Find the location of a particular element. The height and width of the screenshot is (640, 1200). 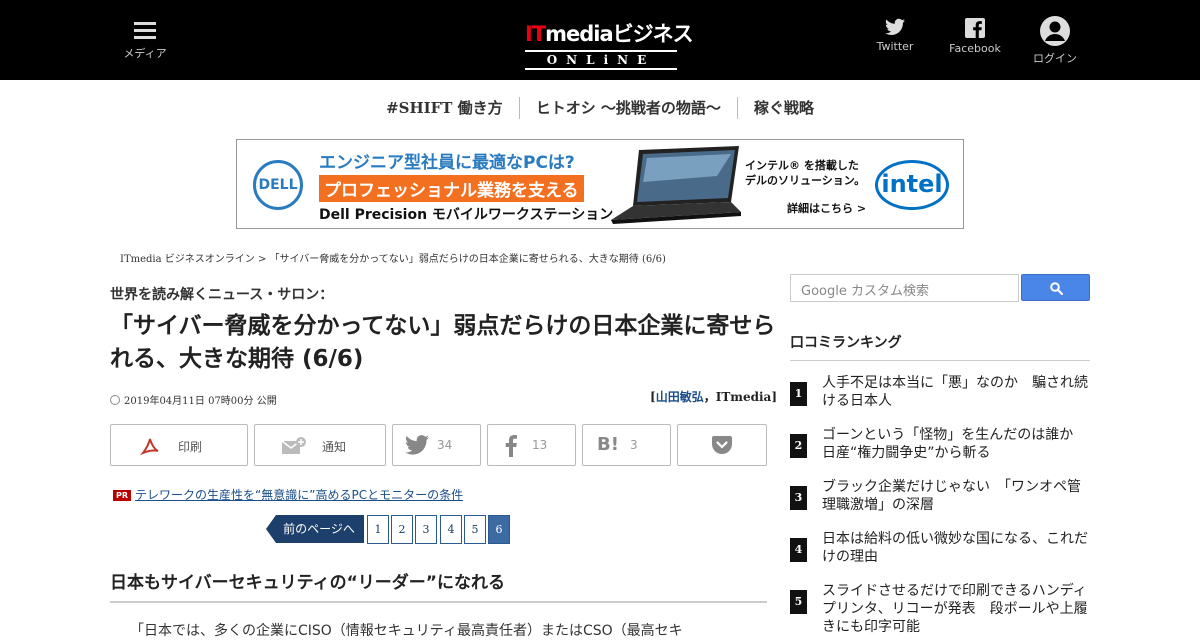

pdf-icon is located at coordinates (149, 447).